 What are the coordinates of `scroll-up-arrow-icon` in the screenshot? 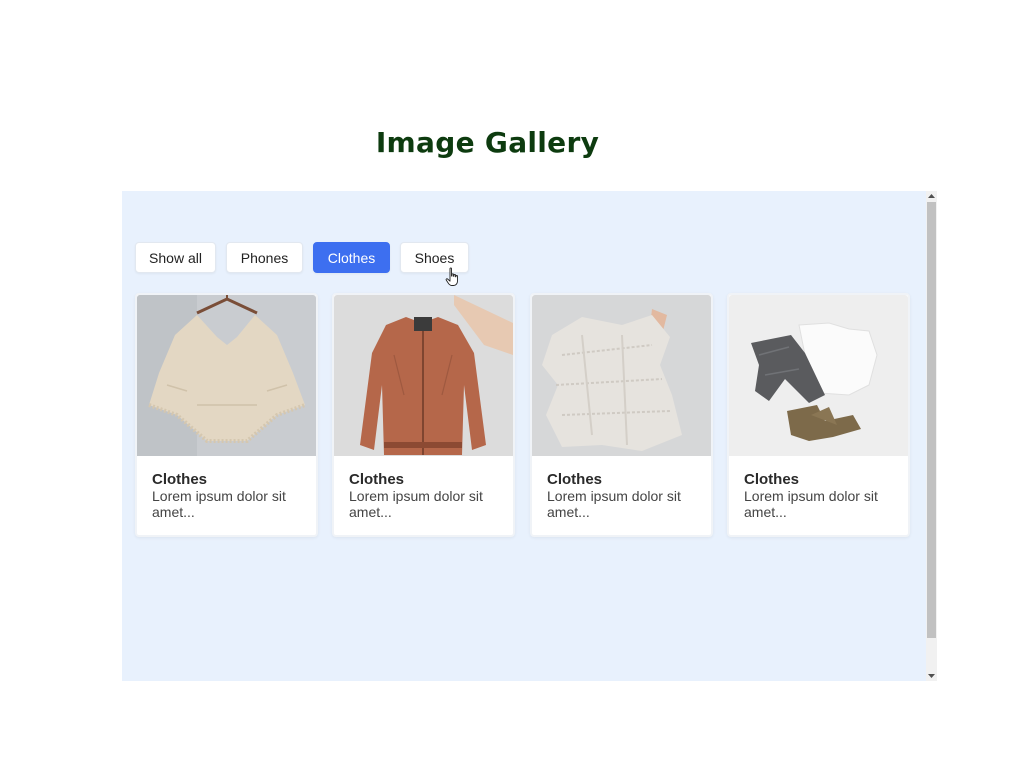 It's located at (931, 196).